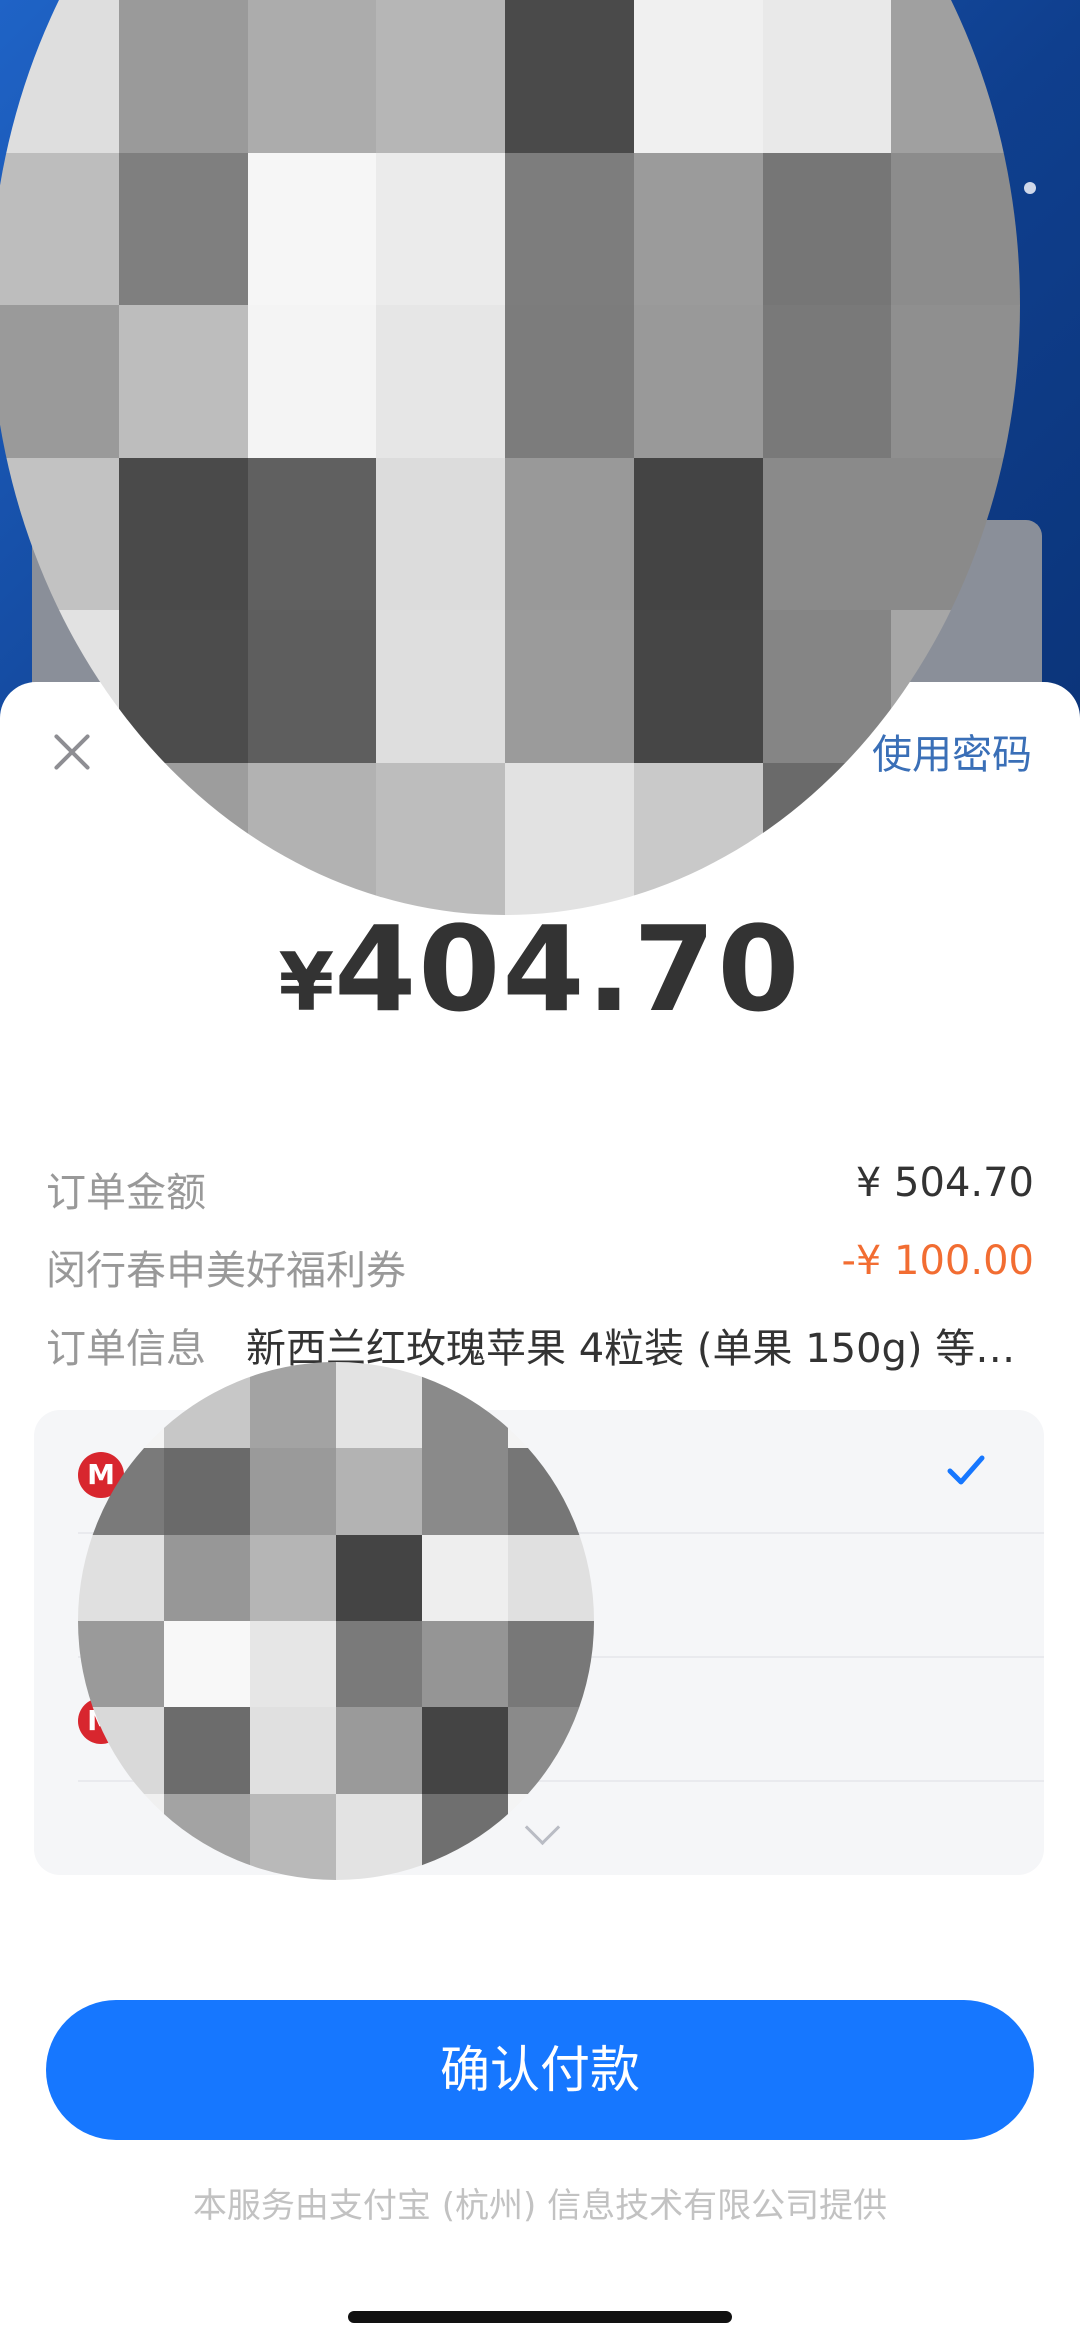 This screenshot has width=1080, height=2347. I want to click on confirm-payment-button: 确认付款, so click(540, 2070).